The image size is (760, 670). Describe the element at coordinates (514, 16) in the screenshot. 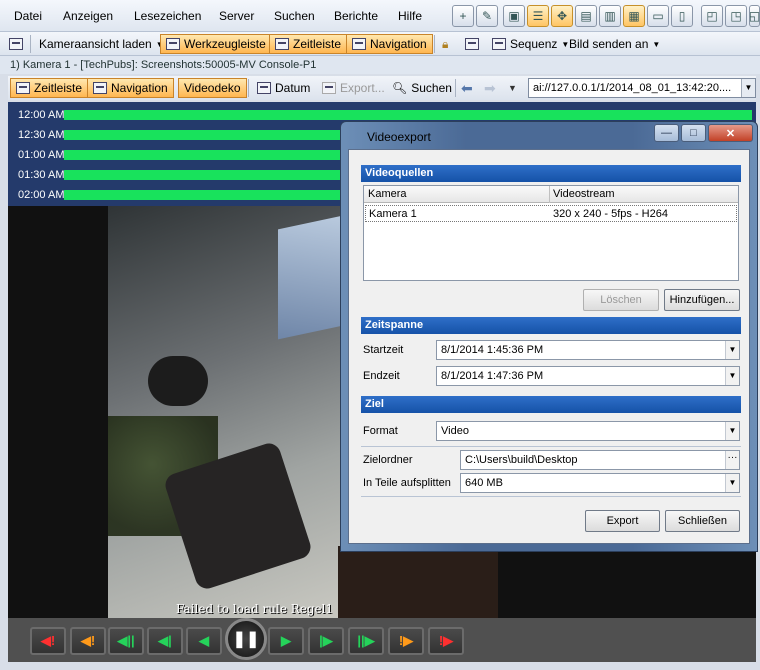

I see `single-view-icon: ▣` at that location.